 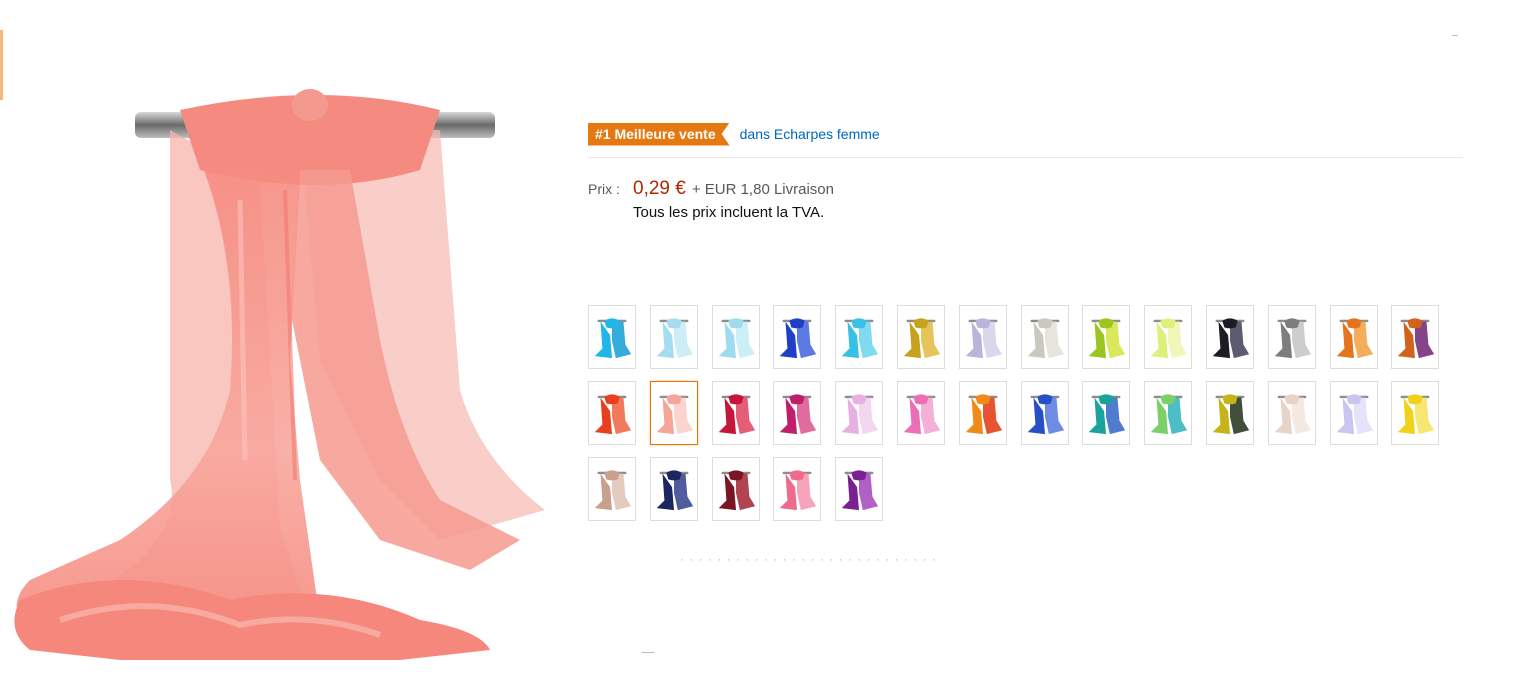 What do you see at coordinates (1025, 189) in the screenshot?
I see `price-row: Prix : 0,29 € + EUR 1,80 Livraison` at bounding box center [1025, 189].